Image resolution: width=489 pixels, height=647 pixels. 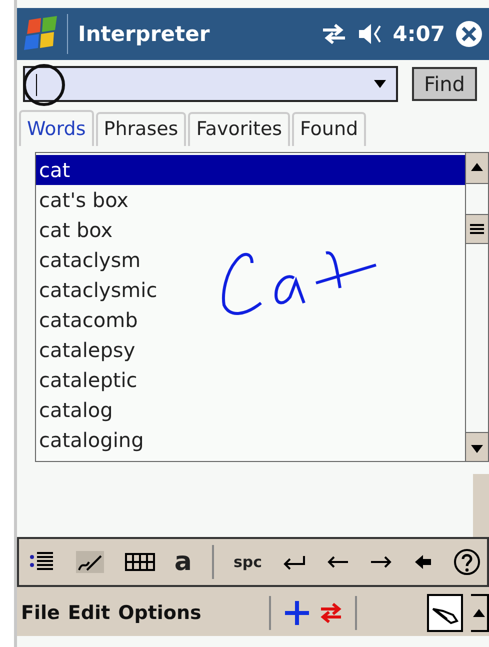 What do you see at coordinates (250, 170) in the screenshot?
I see `word-list-item: cat` at bounding box center [250, 170].